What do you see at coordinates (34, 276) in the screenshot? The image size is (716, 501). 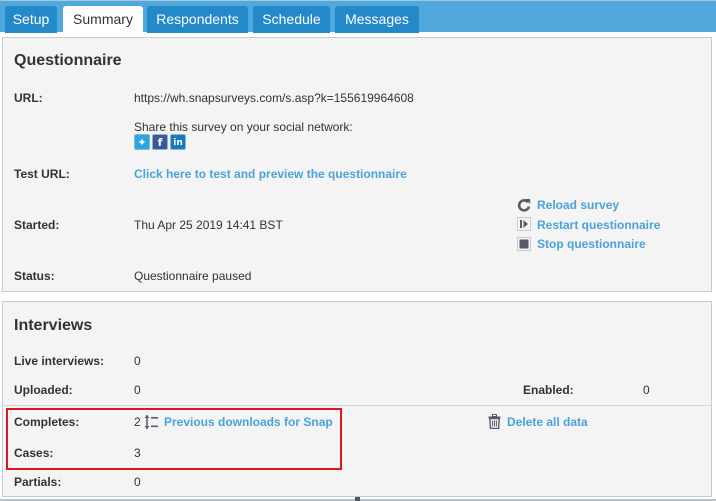 I see `status-label: Status:` at bounding box center [34, 276].